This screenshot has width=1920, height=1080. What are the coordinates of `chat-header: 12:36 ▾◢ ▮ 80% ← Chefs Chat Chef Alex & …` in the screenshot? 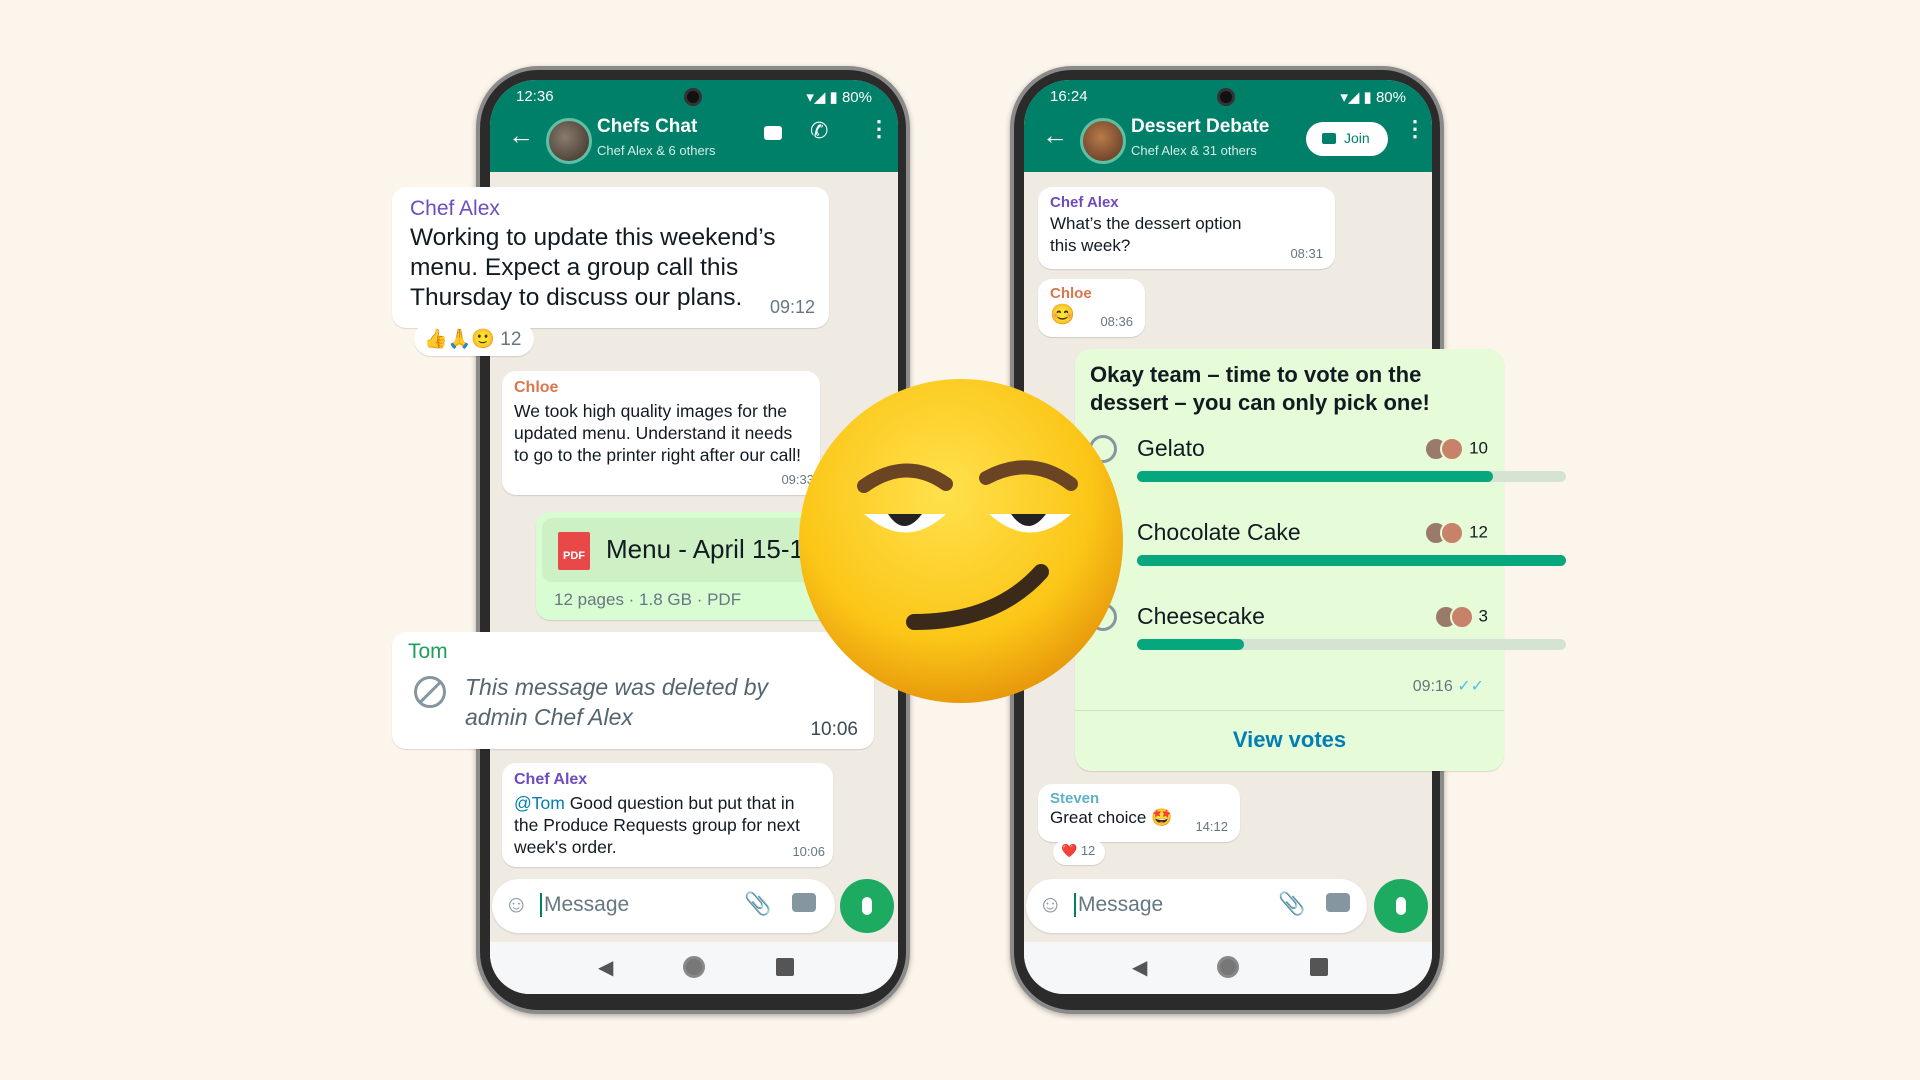 It's located at (694, 126).